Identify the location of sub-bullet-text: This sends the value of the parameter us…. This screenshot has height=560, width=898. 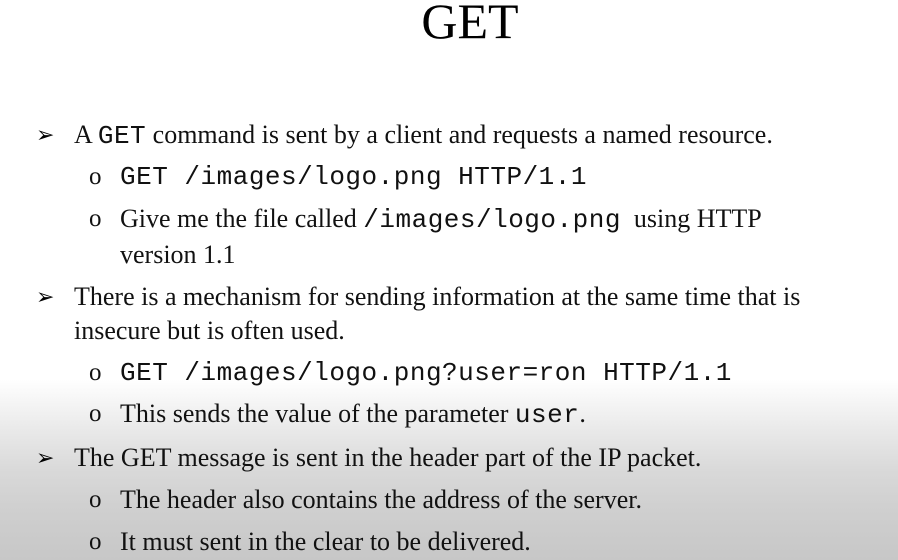
(353, 414).